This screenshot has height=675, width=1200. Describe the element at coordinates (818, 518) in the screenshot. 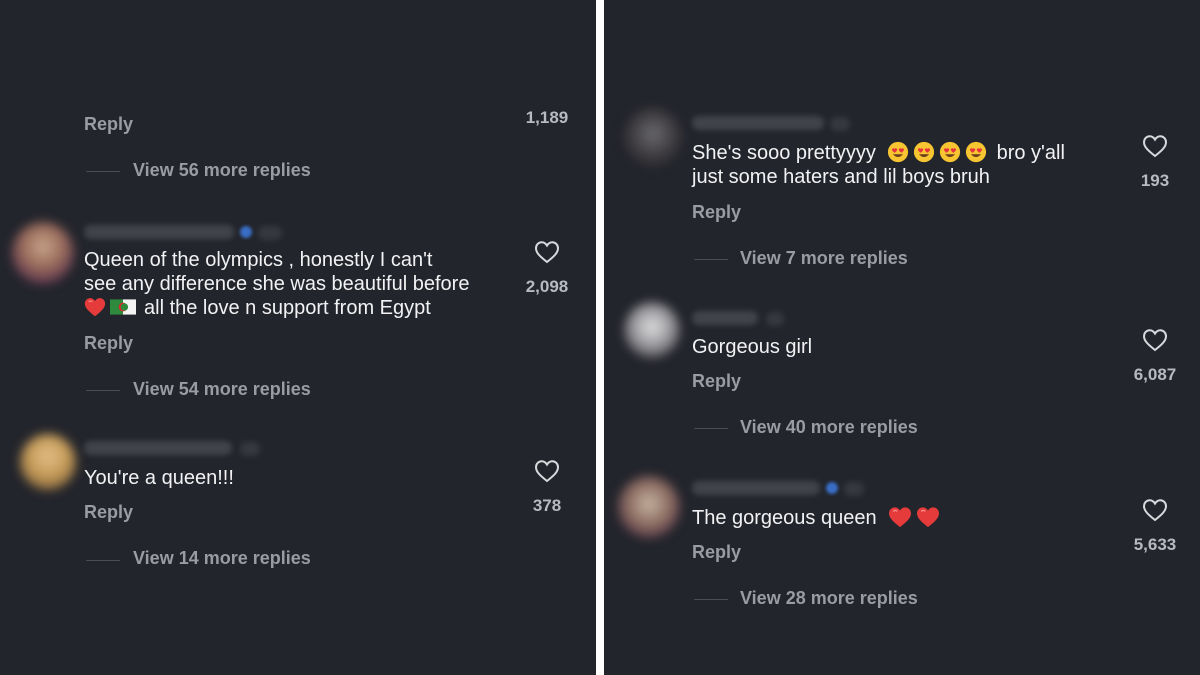

I see `comment-text: The gorgeous queen` at that location.